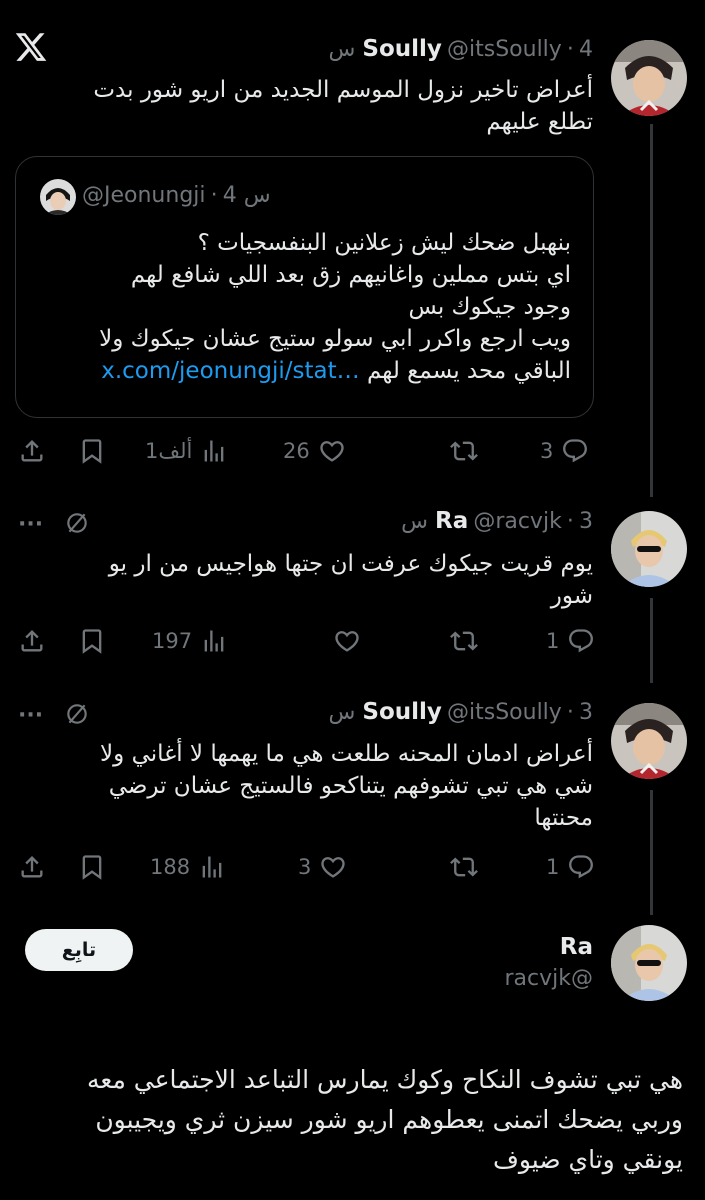  What do you see at coordinates (246, 195) in the screenshot?
I see `timestamp: 4 س` at bounding box center [246, 195].